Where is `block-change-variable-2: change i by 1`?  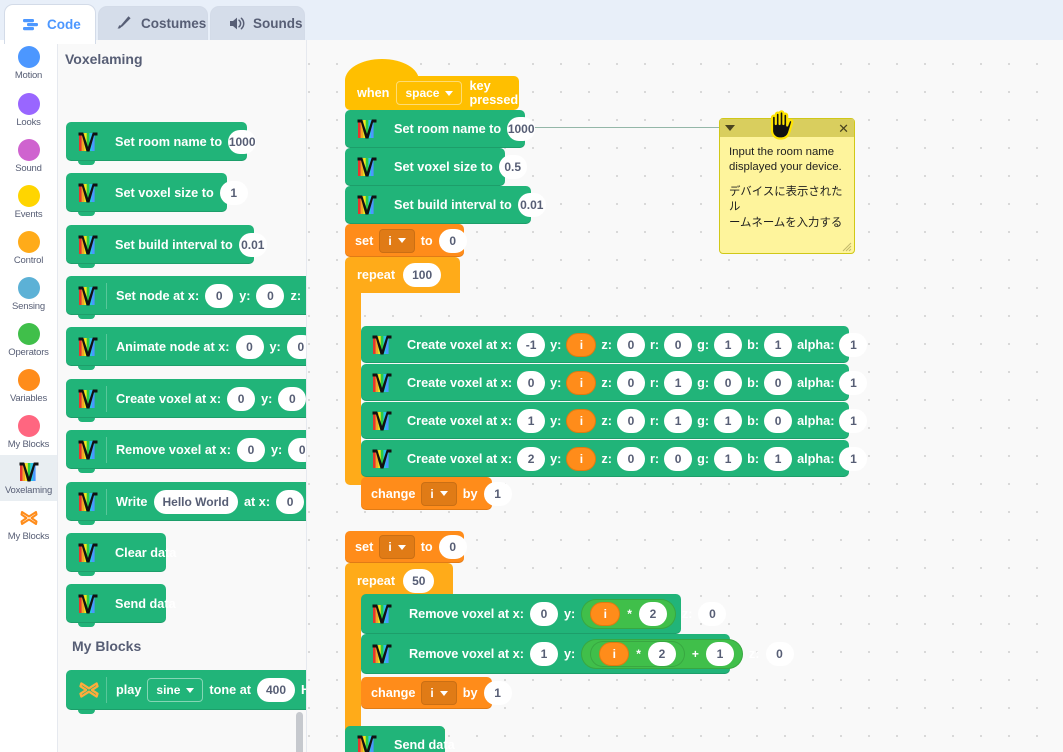
block-change-variable-2: change i by 1 is located at coordinates (436, 693).